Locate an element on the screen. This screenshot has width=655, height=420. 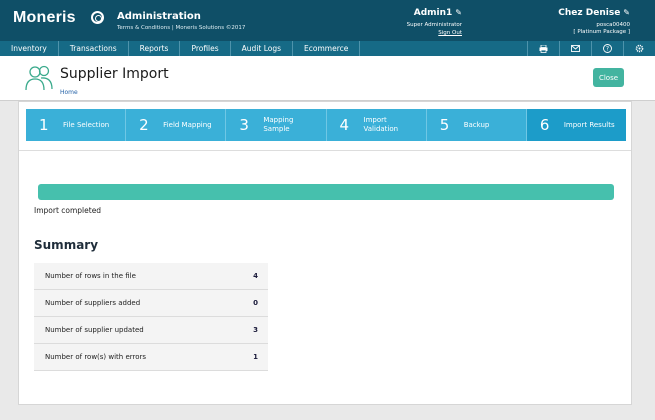
step-import-results: 6 Import Results is located at coordinates (576, 125).